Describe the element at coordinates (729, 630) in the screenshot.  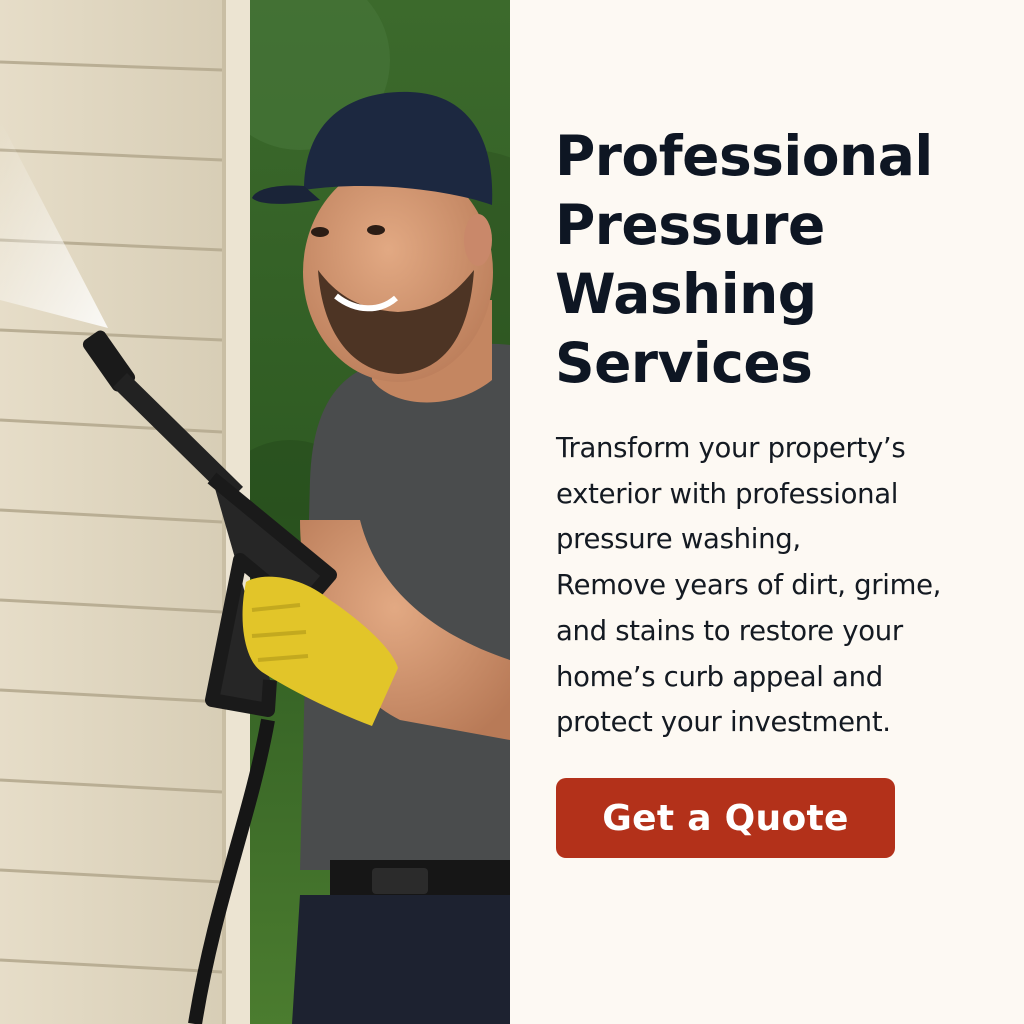
I see `description-line: and stains to restore your` at that location.